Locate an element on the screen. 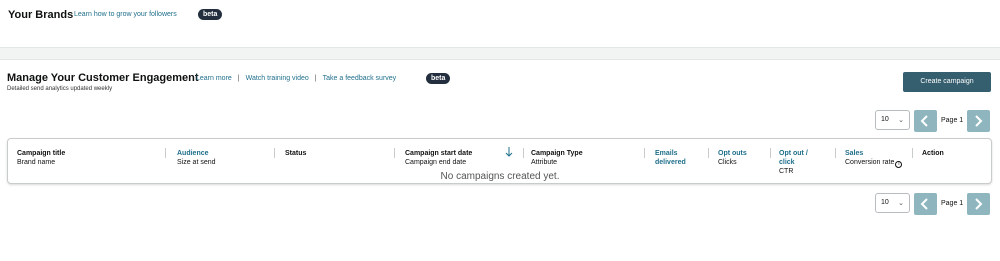 This screenshot has width=1000, height=261. column-header: Campaign title is located at coordinates (41, 153).